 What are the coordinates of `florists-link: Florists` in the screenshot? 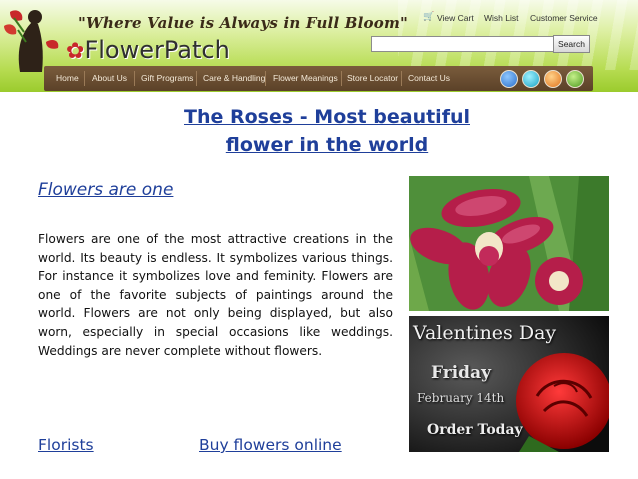 It's located at (66, 445).